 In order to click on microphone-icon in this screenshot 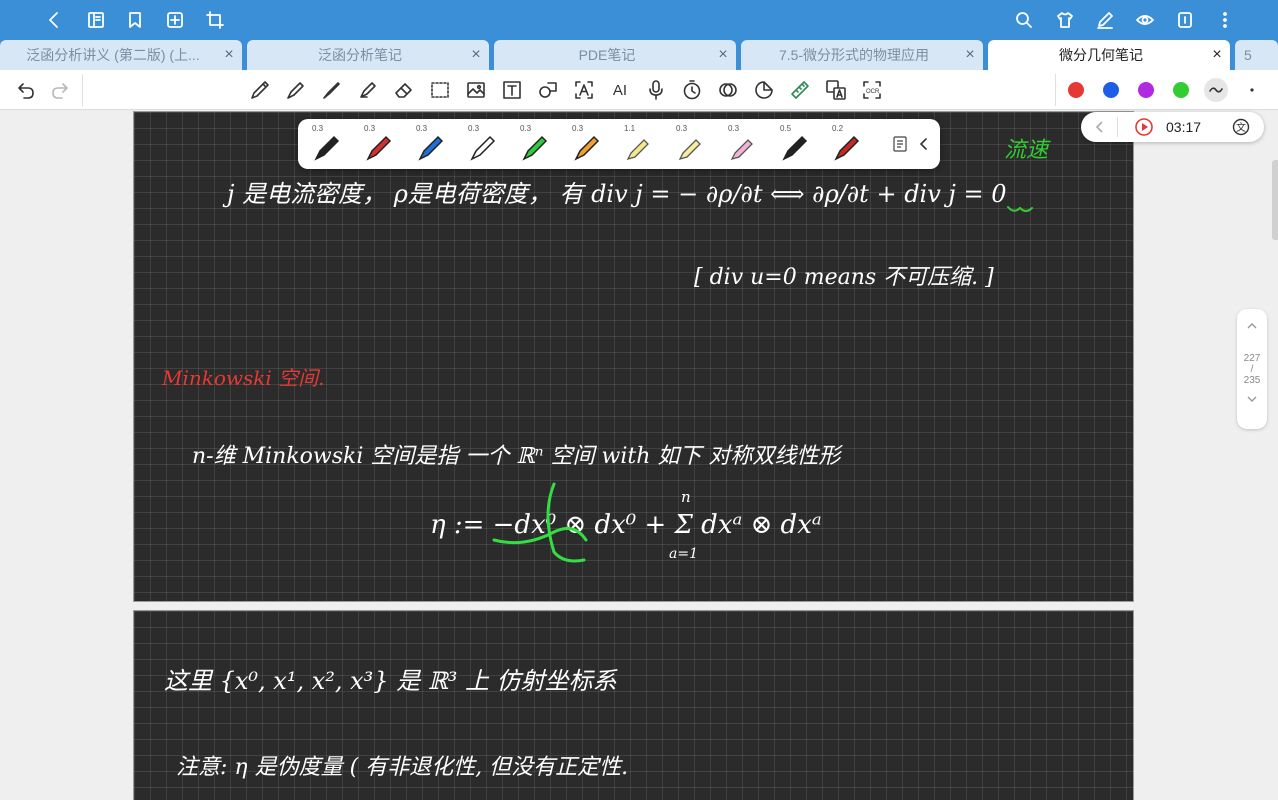, I will do `click(656, 90)`.